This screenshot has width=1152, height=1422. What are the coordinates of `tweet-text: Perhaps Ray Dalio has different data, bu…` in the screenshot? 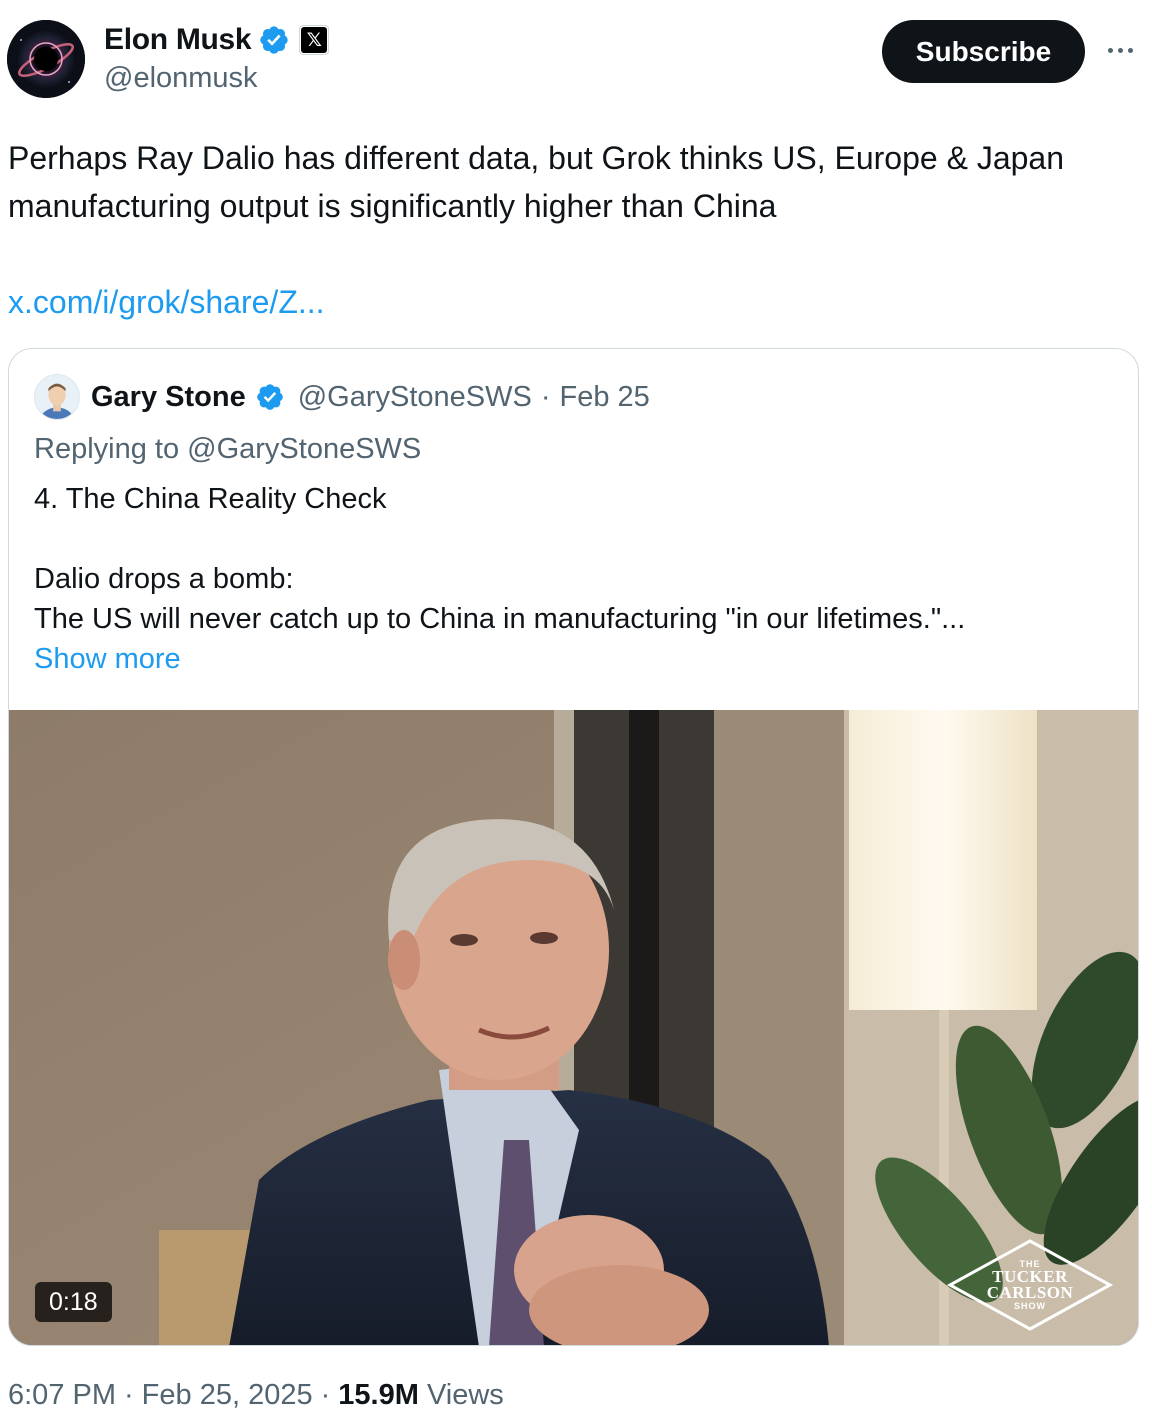 It's located at (536, 182).